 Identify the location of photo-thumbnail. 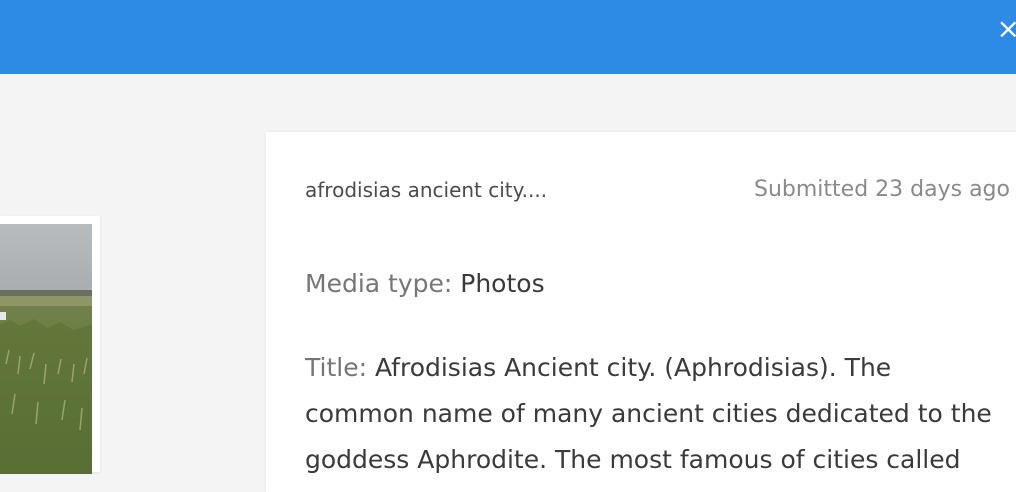
(46, 349).